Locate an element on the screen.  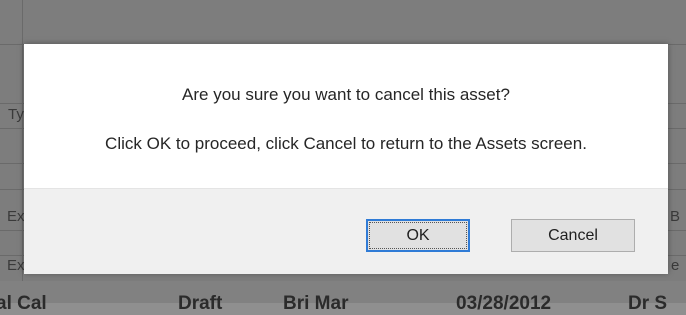
ok-button-label: OK is located at coordinates (418, 235).